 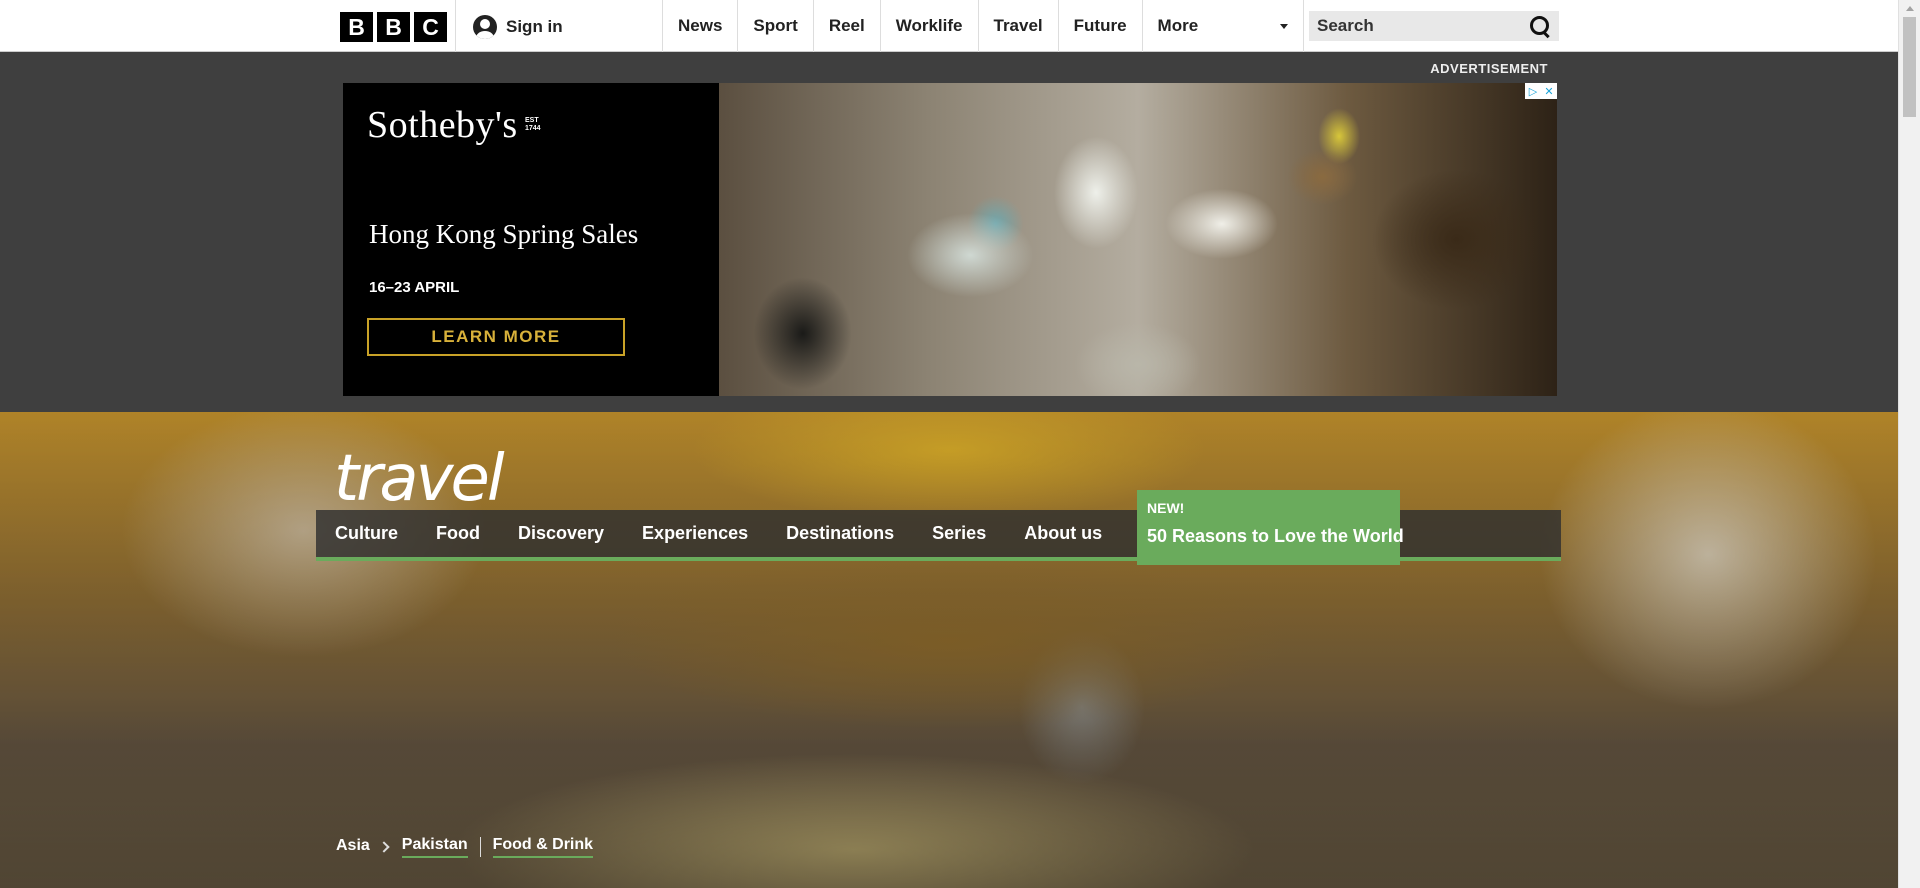 I want to click on scroll-up-arrow-icon, so click(x=1910, y=8).